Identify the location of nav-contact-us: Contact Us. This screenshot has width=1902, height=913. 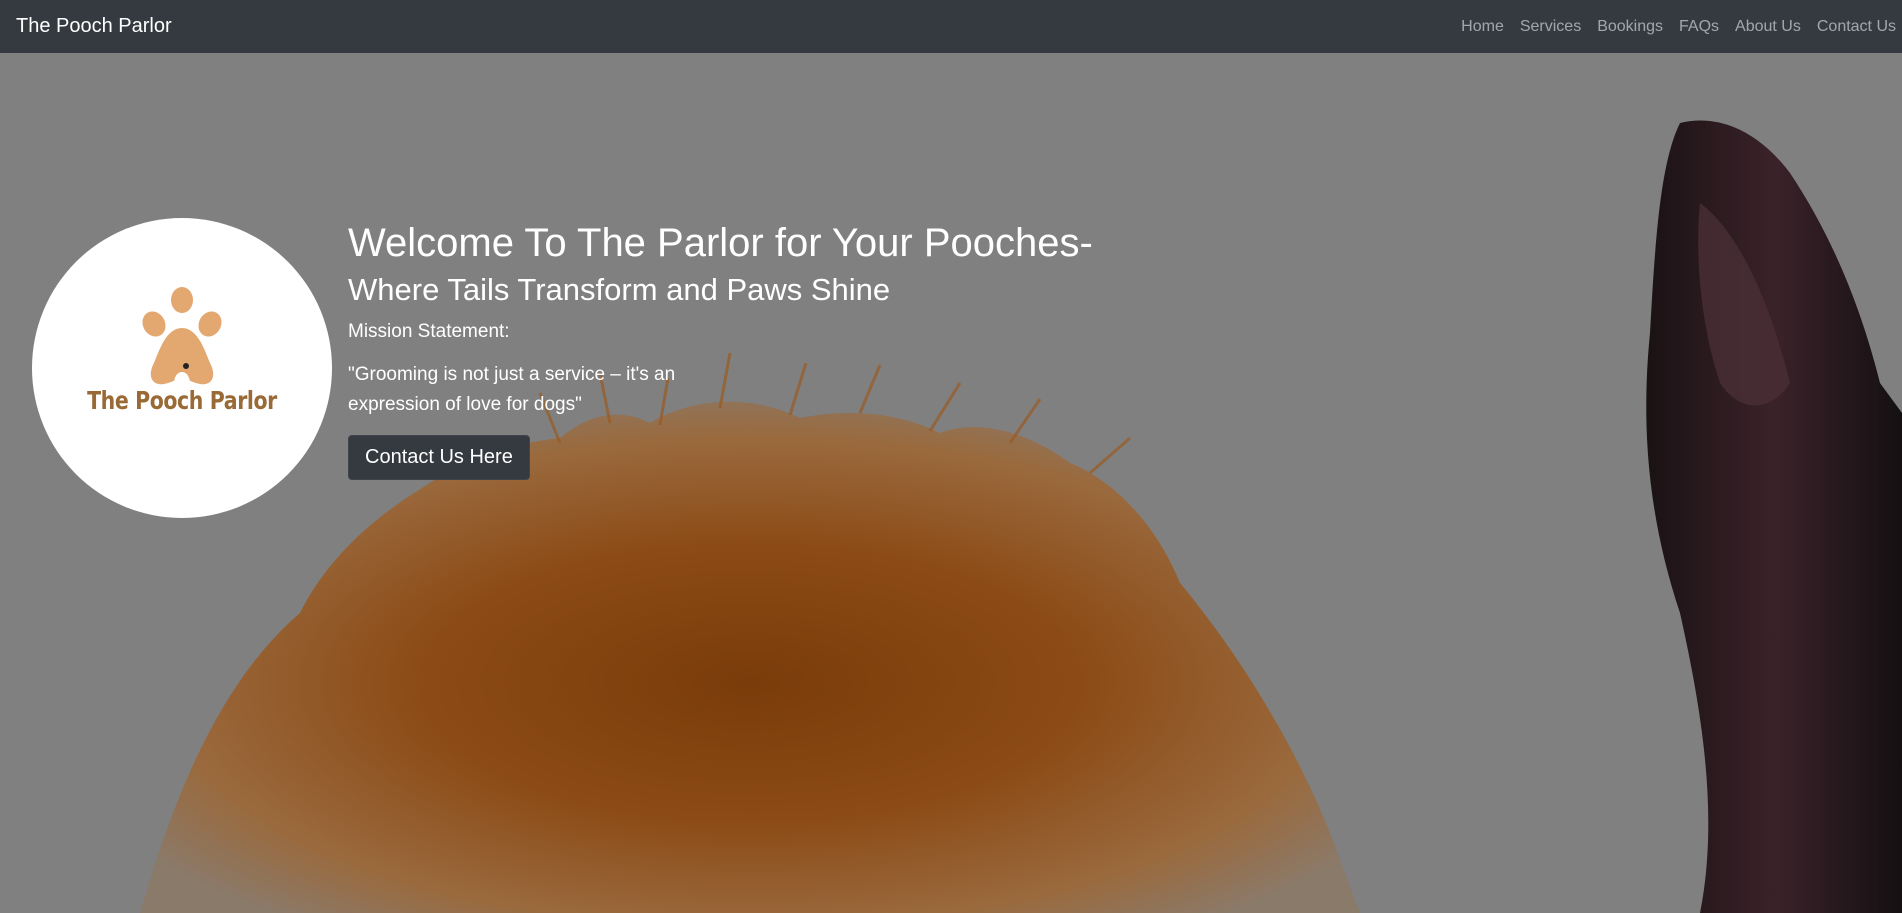
(1856, 27).